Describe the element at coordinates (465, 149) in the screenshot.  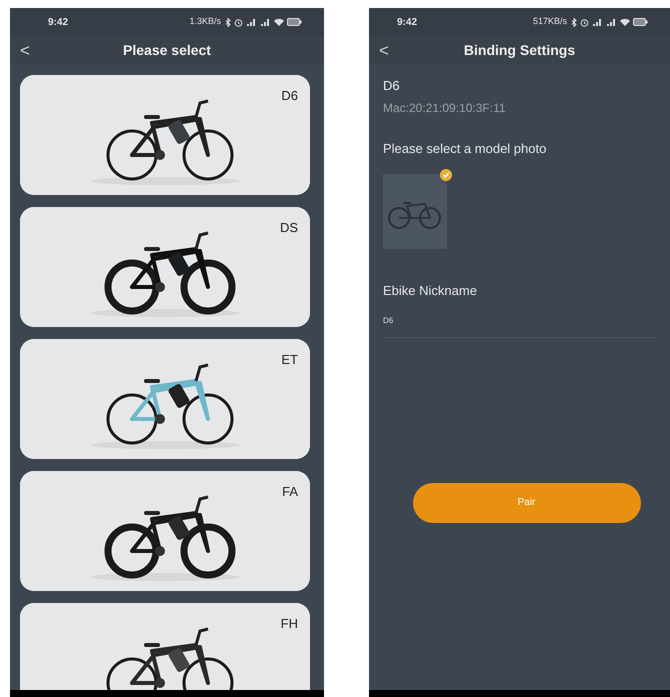
I see `section-label: Please select a model photo` at that location.